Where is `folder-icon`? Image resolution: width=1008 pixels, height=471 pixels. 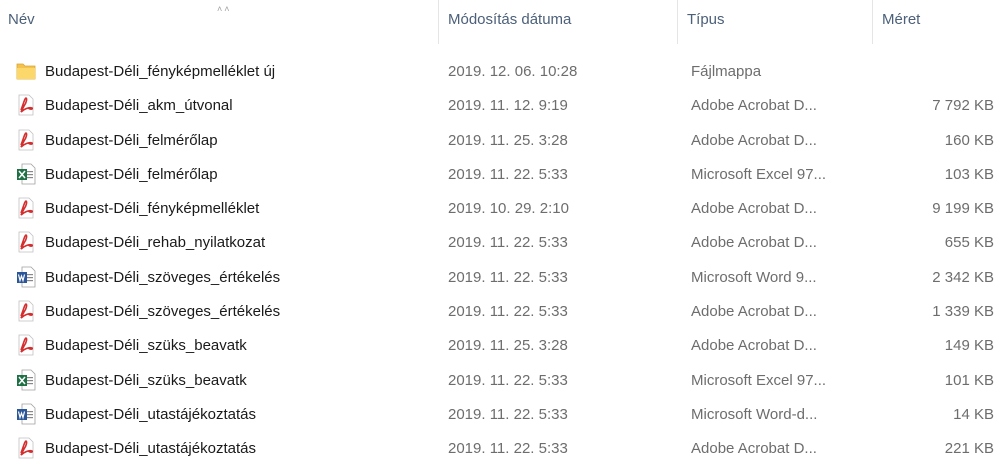
folder-icon is located at coordinates (26, 71).